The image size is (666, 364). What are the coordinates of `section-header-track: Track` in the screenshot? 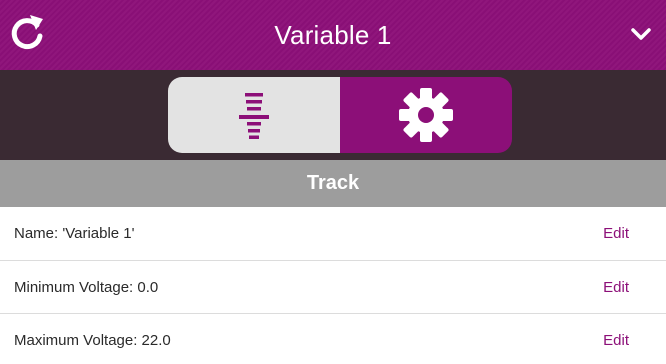 It's located at (333, 183).